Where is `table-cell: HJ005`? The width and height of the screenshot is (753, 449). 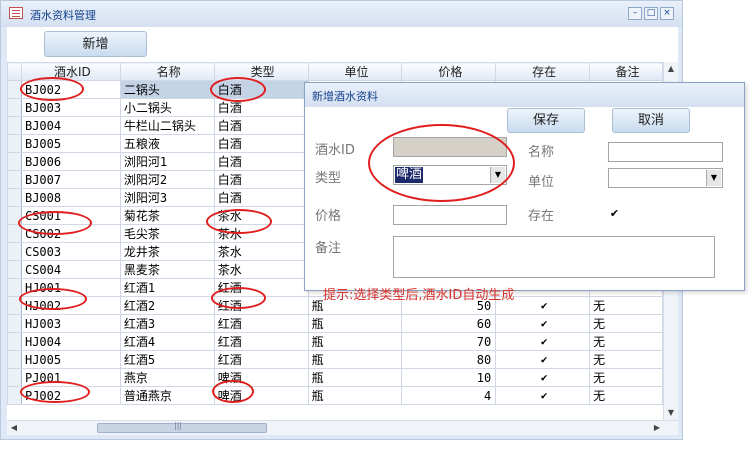
table-cell: HJ005 is located at coordinates (70, 359).